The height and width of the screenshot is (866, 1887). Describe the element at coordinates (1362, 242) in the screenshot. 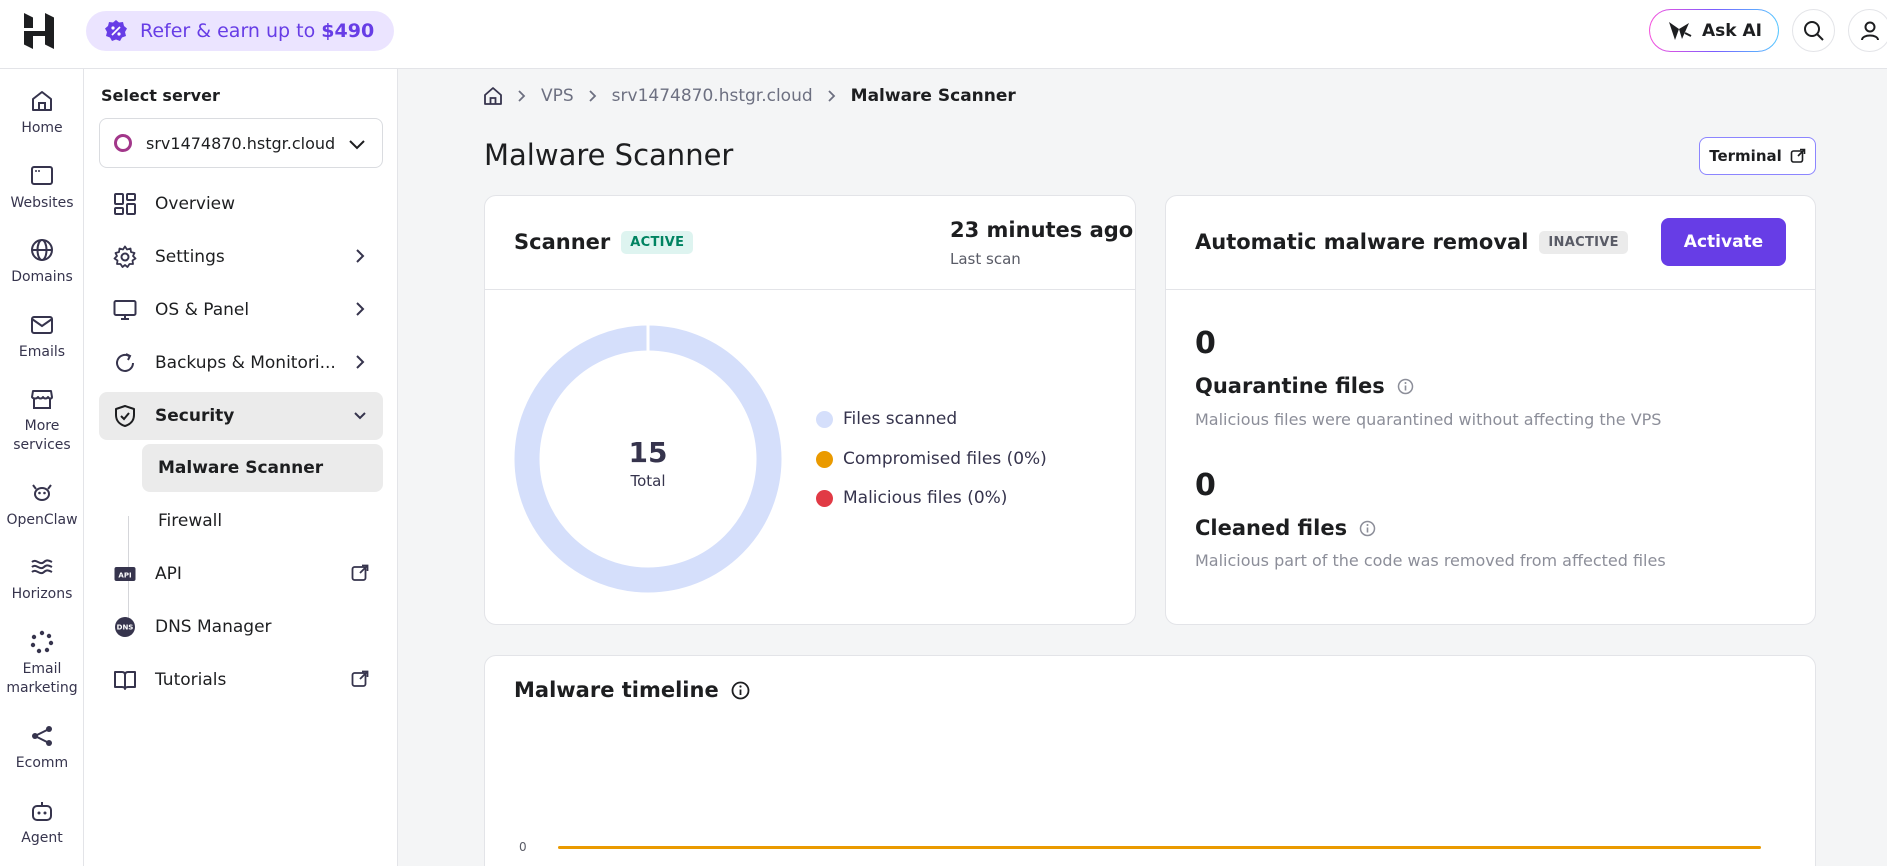

I see `removal-title: Automatic malware removal` at that location.